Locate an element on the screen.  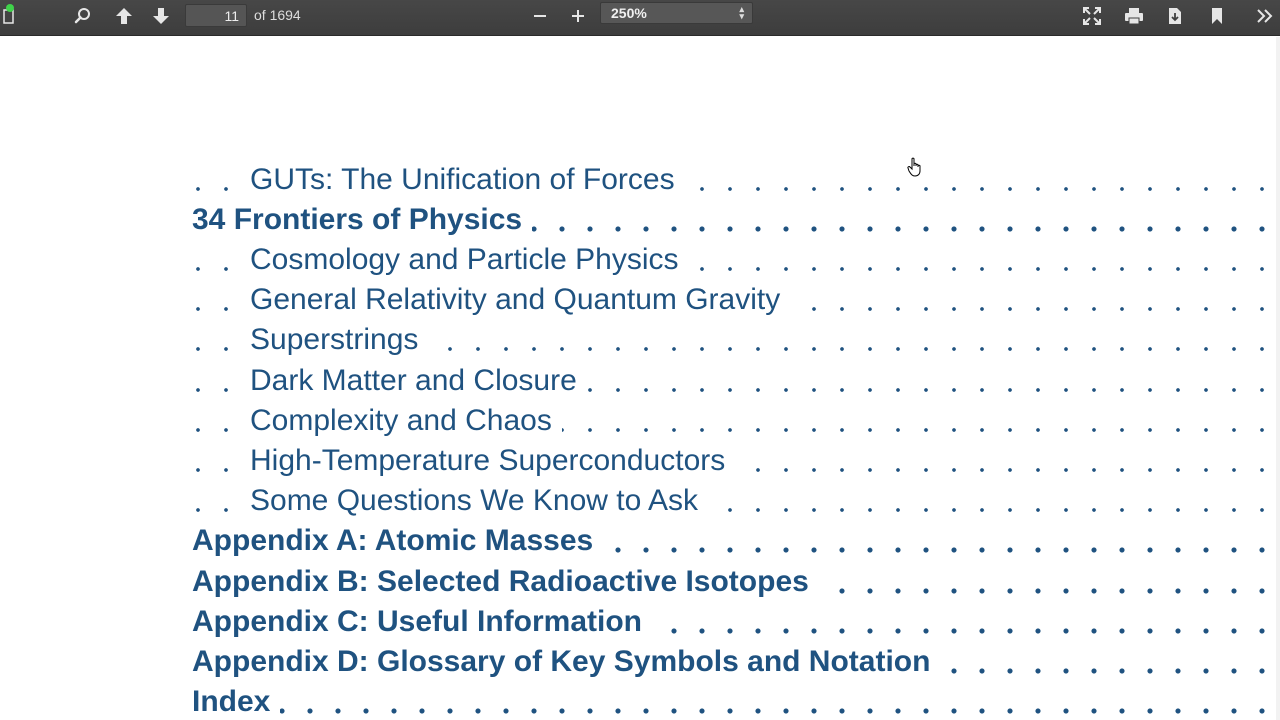
print-button is located at coordinates (1134, 16).